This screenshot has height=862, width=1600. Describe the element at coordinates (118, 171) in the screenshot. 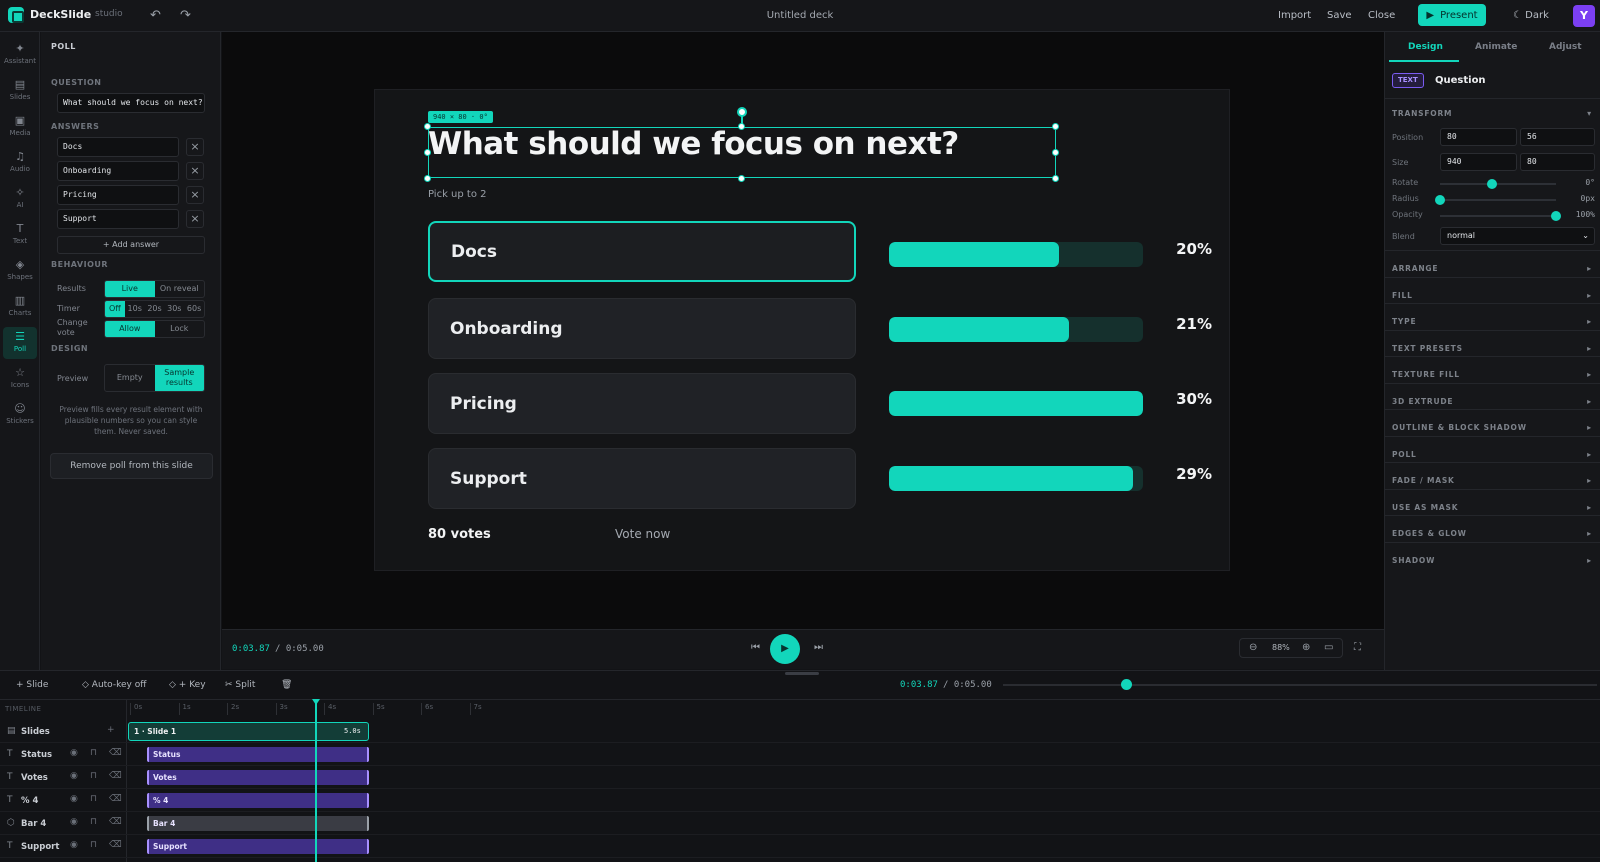

I see `answer-input: Onboarding` at that location.